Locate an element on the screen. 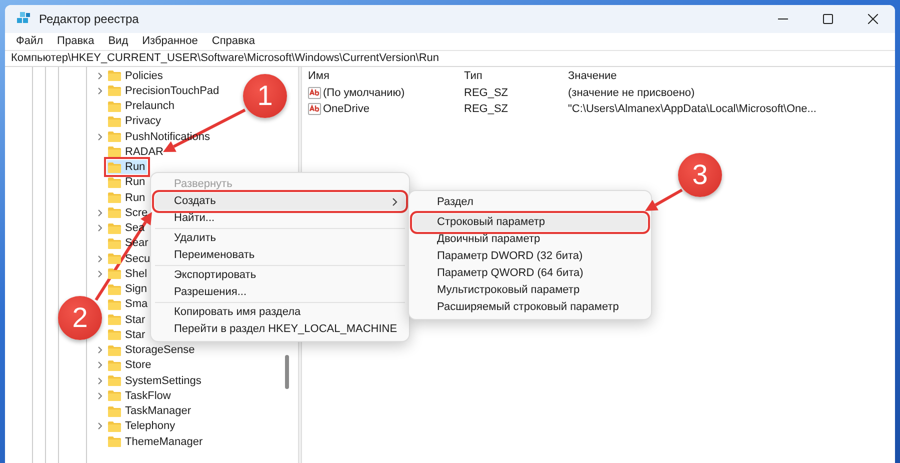  callout-arrow is located at coordinates (664, 199).